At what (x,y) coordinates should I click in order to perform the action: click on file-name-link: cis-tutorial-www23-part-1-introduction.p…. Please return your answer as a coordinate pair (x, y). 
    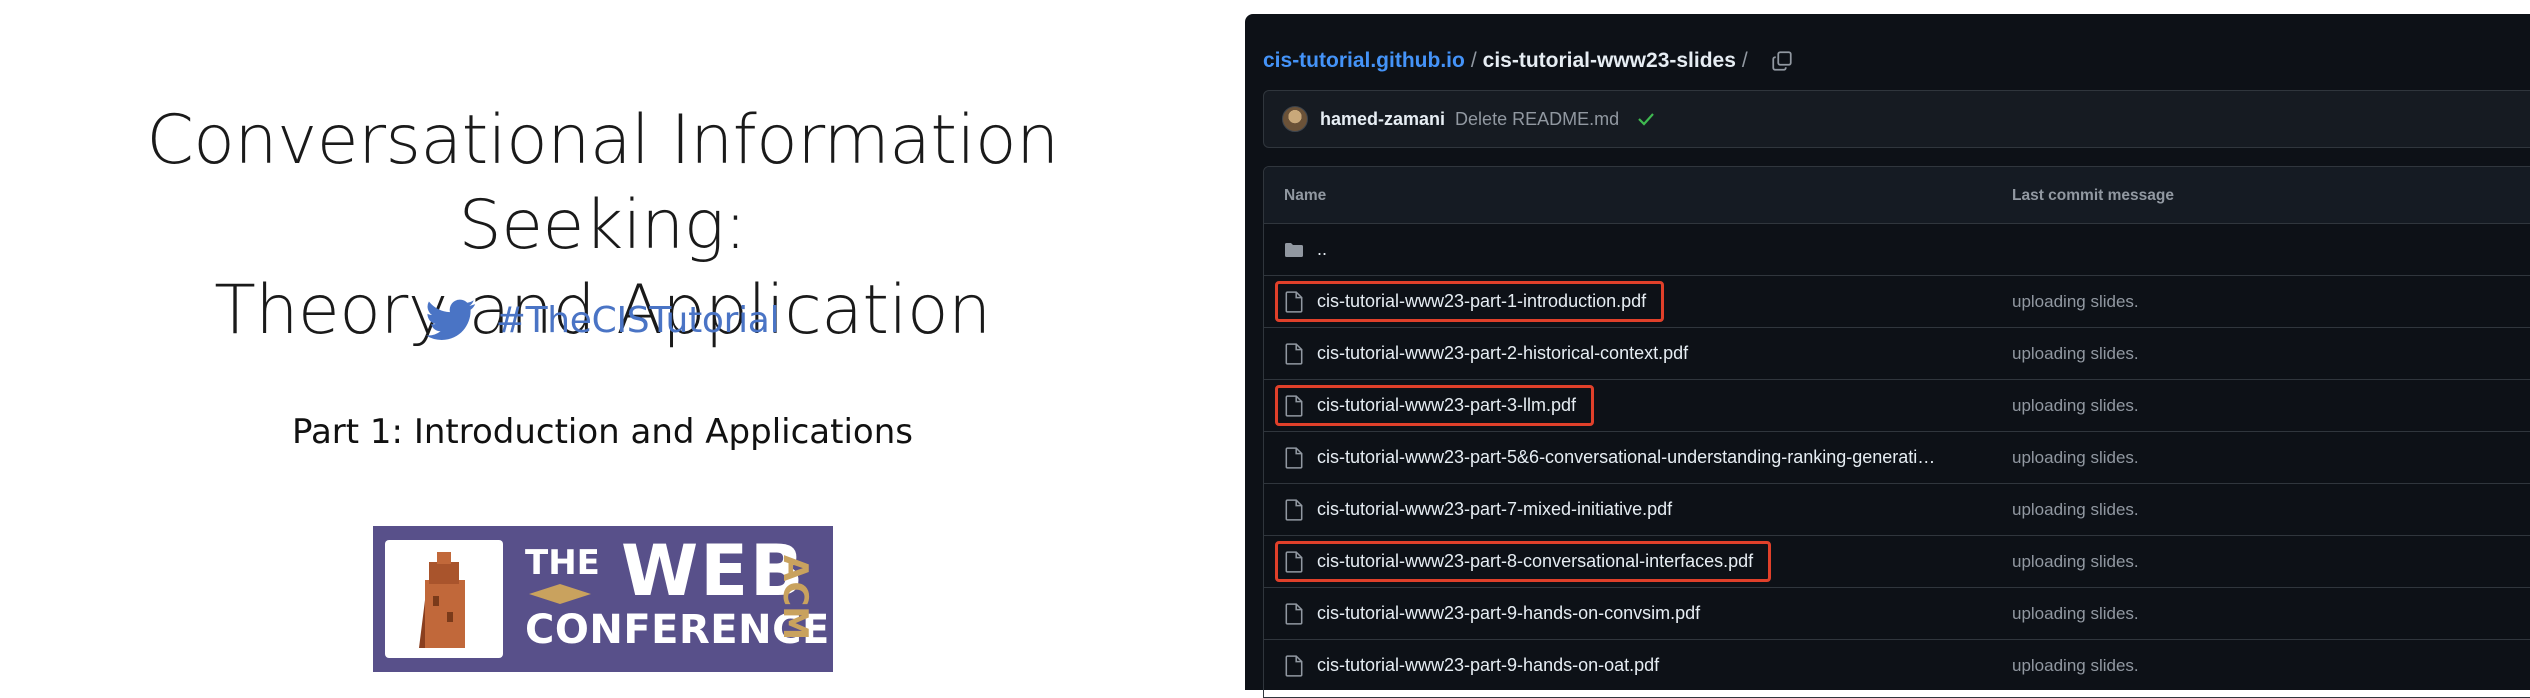
    Looking at the image, I should click on (1481, 301).